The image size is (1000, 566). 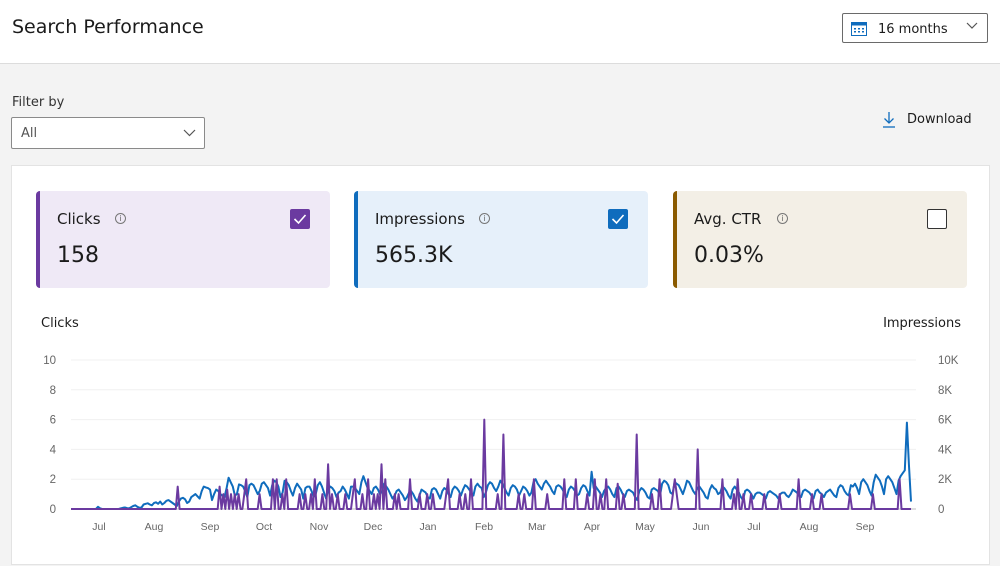 I want to click on filter-label: Filter by, so click(x=38, y=102).